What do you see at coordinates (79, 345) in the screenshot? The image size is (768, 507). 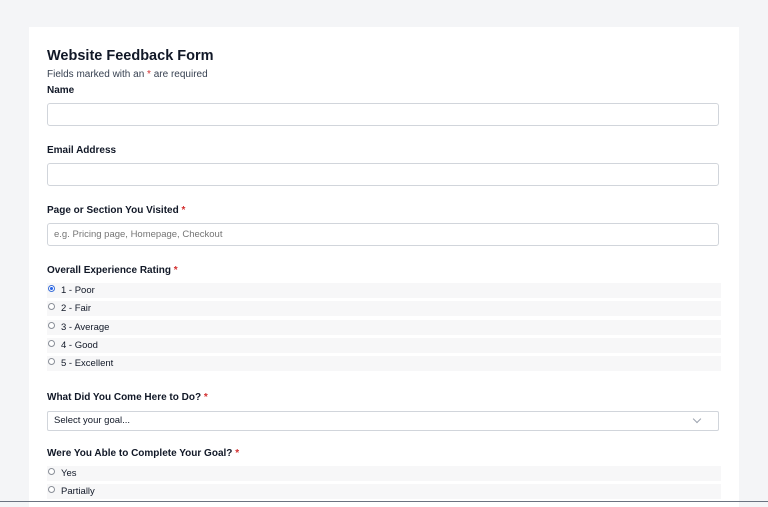 I see `rating-option-label: 4 - Good` at bounding box center [79, 345].